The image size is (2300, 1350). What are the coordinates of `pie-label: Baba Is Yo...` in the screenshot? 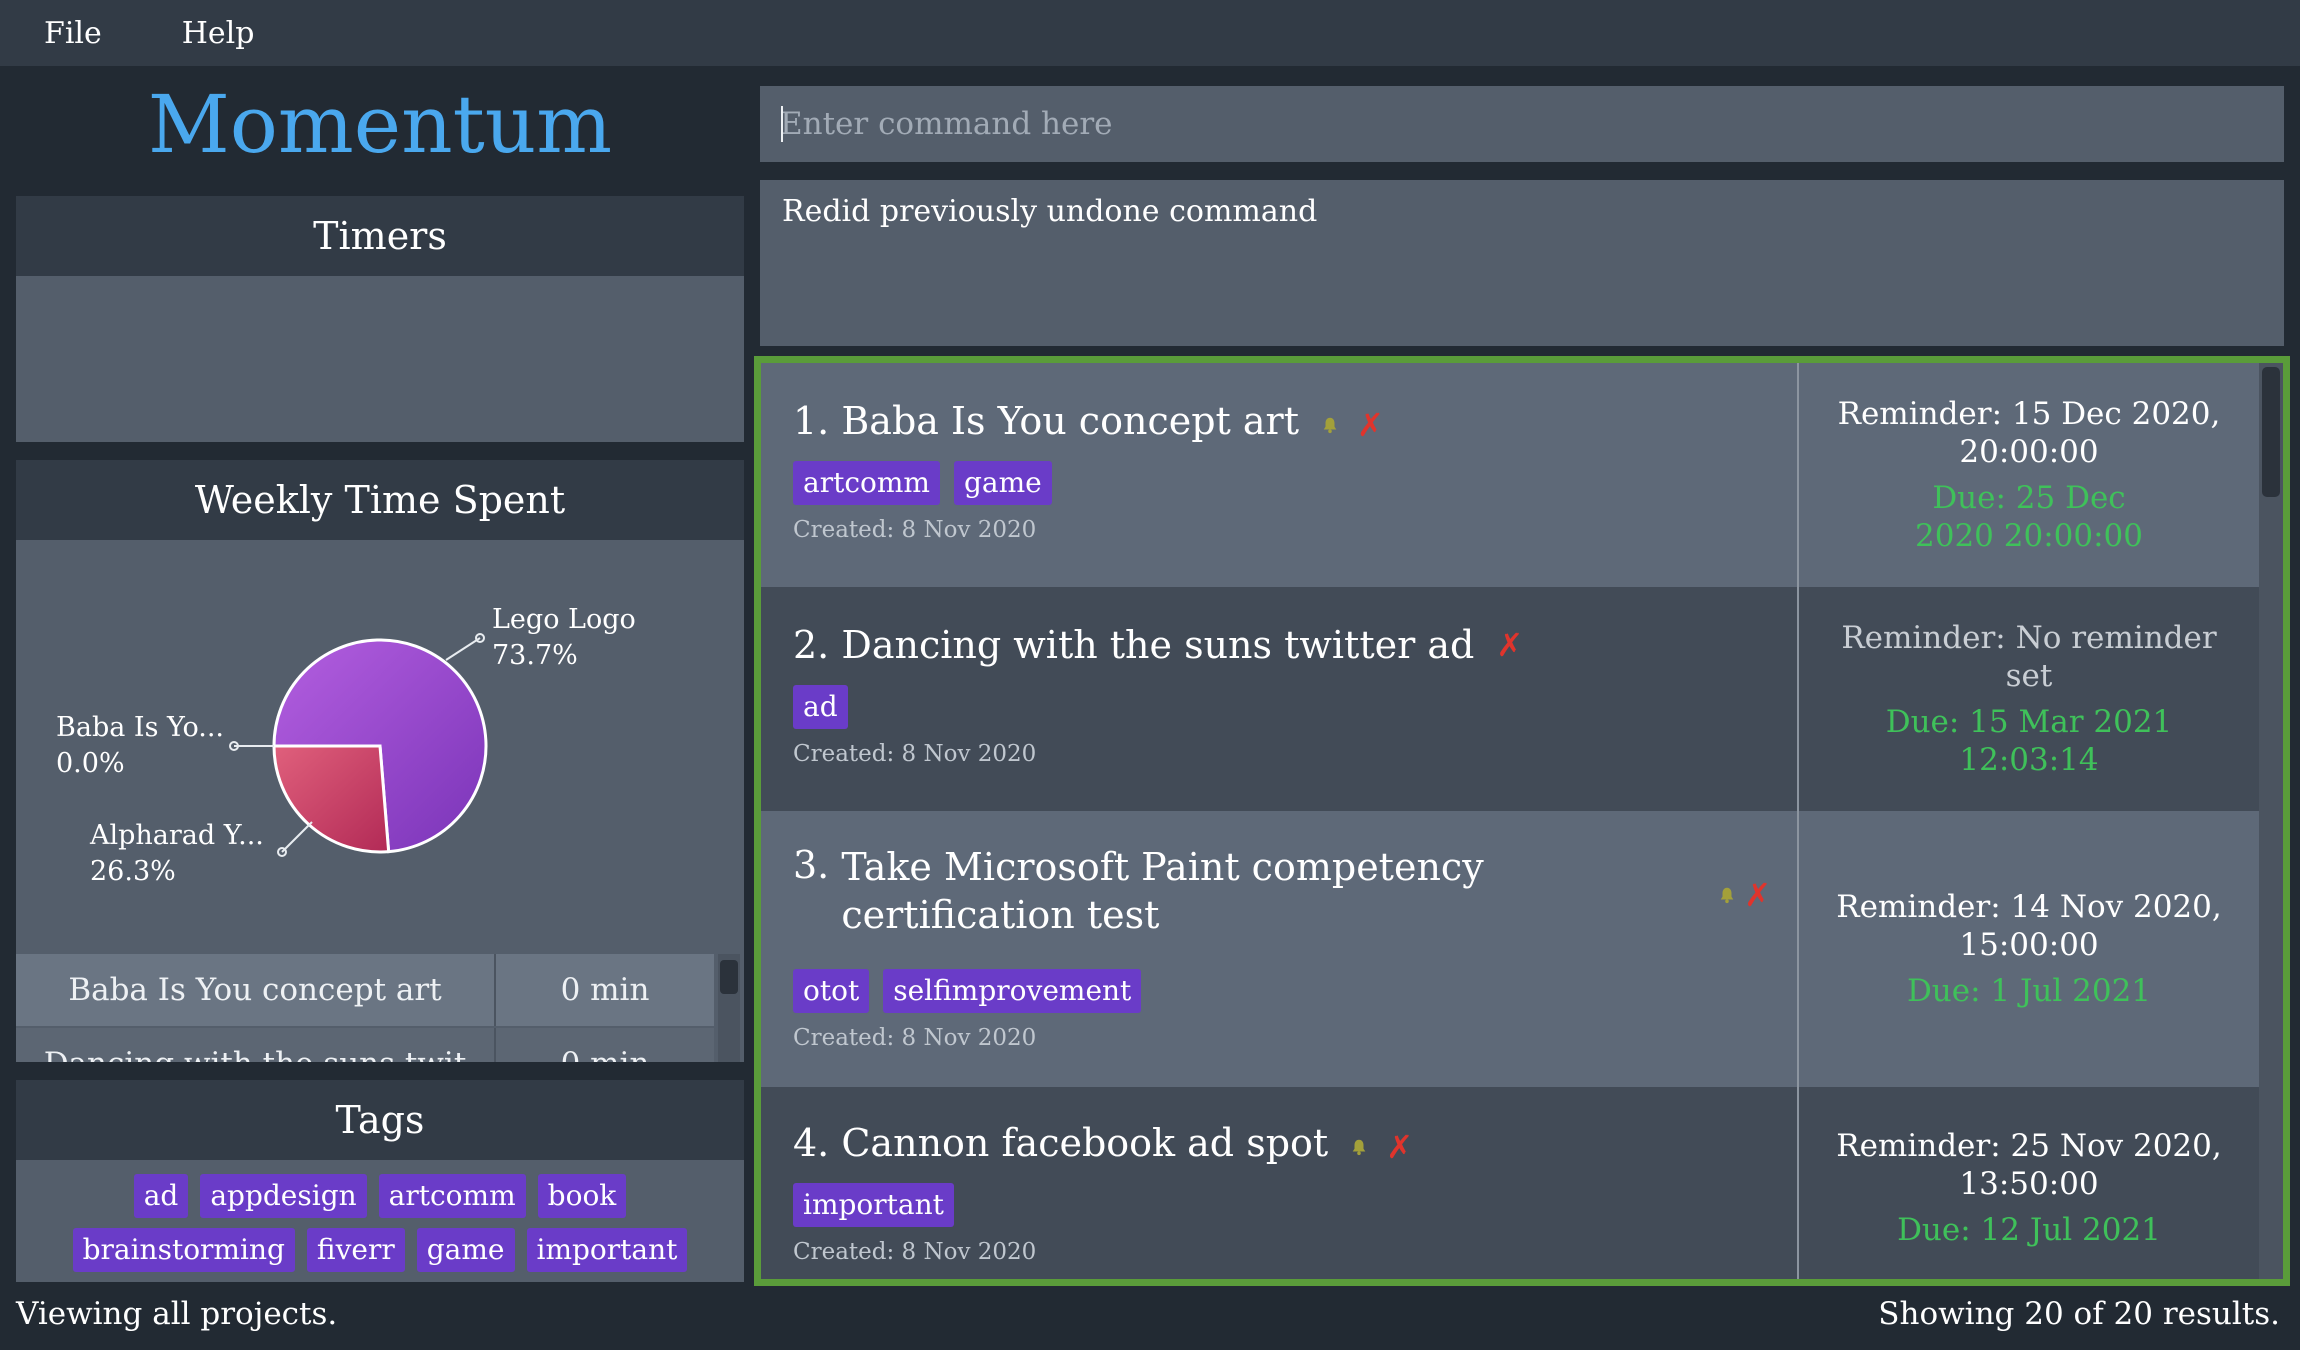 It's located at (140, 727).